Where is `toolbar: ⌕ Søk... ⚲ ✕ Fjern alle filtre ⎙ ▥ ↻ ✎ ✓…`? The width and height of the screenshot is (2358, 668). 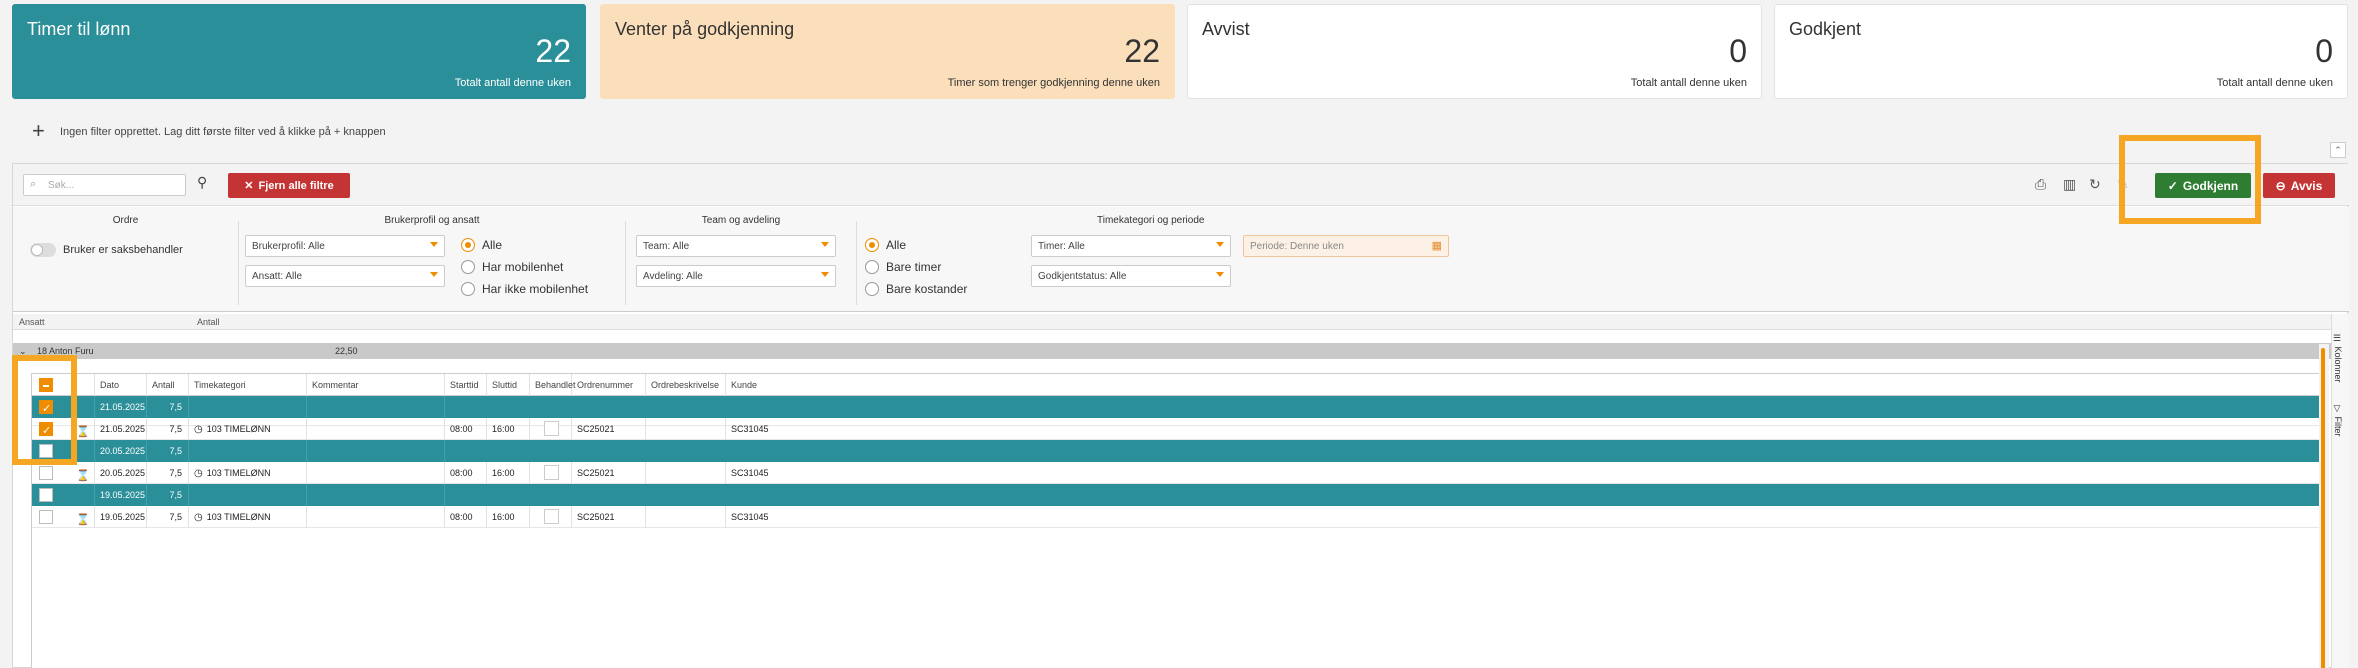 toolbar: ⌕ Søk... ⚲ ✕ Fjern alle filtre ⎙ ▥ ↻ ✎ ✓… is located at coordinates (1181, 185).